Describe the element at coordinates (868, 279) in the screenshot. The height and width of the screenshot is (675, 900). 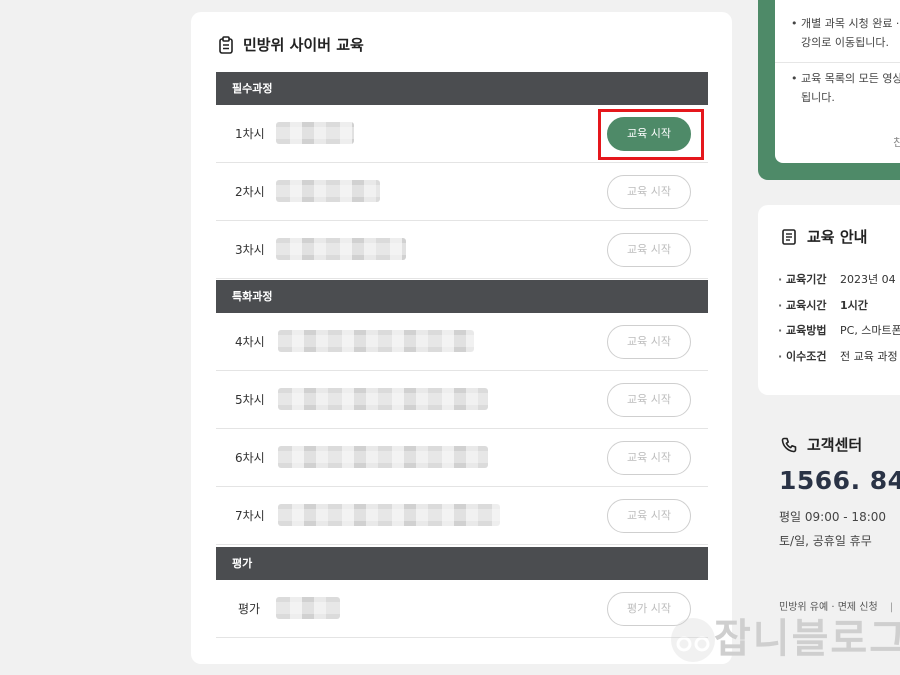
I see `info-value: 2023년 04` at that location.